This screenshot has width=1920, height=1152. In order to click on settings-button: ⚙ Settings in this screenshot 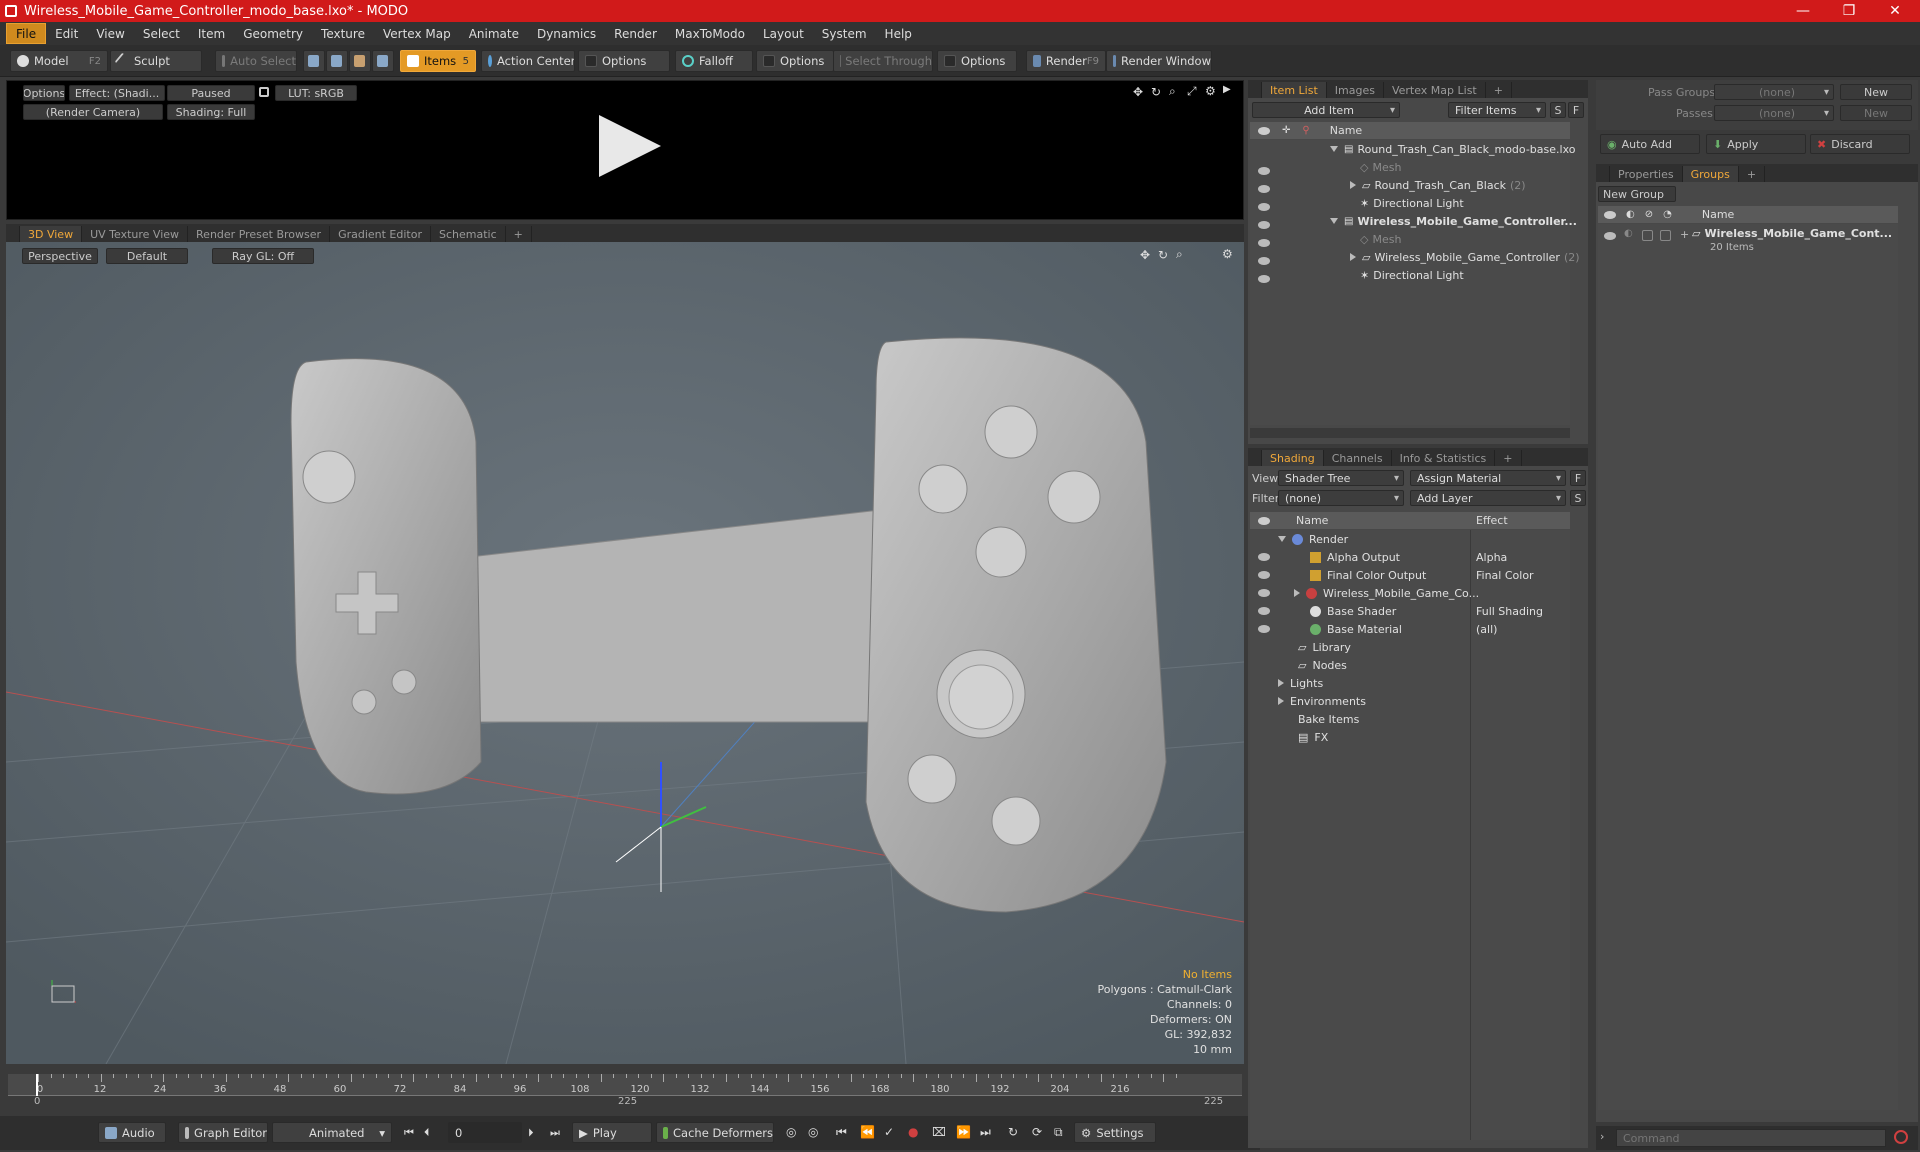, I will do `click(1115, 1132)`.